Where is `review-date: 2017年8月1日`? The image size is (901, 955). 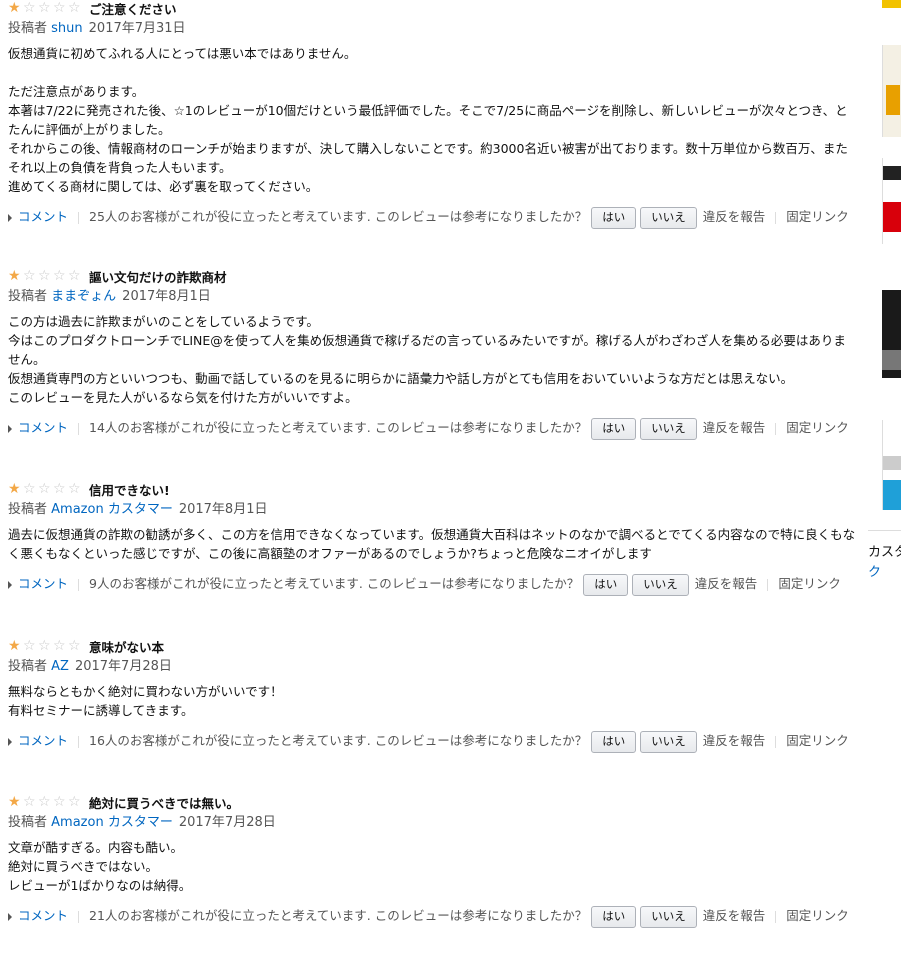 review-date: 2017年8月1日 is located at coordinates (166, 296).